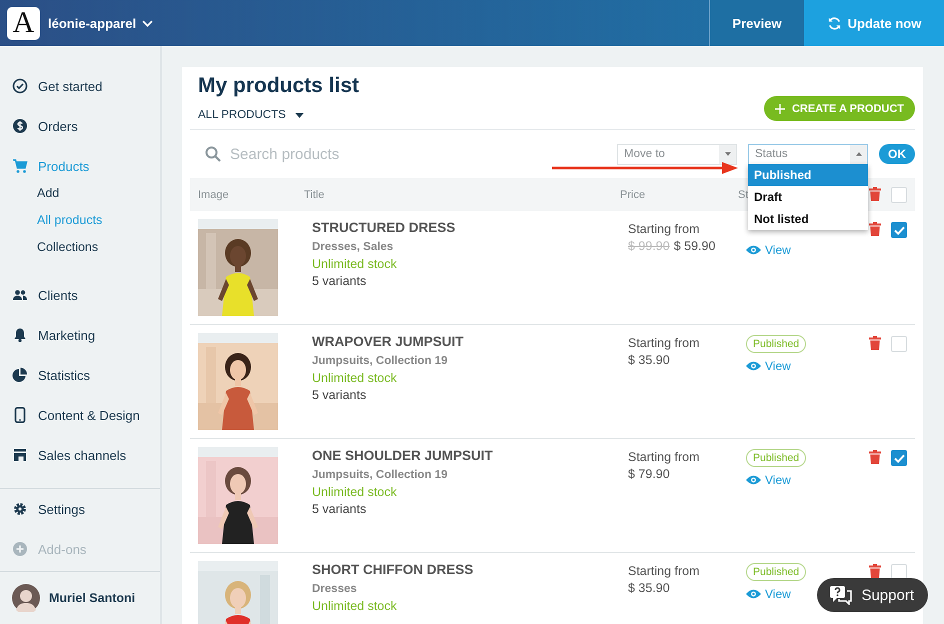 The image size is (944, 624). Describe the element at coordinates (92, 598) in the screenshot. I see `user-name: Muriel Santoni` at that location.